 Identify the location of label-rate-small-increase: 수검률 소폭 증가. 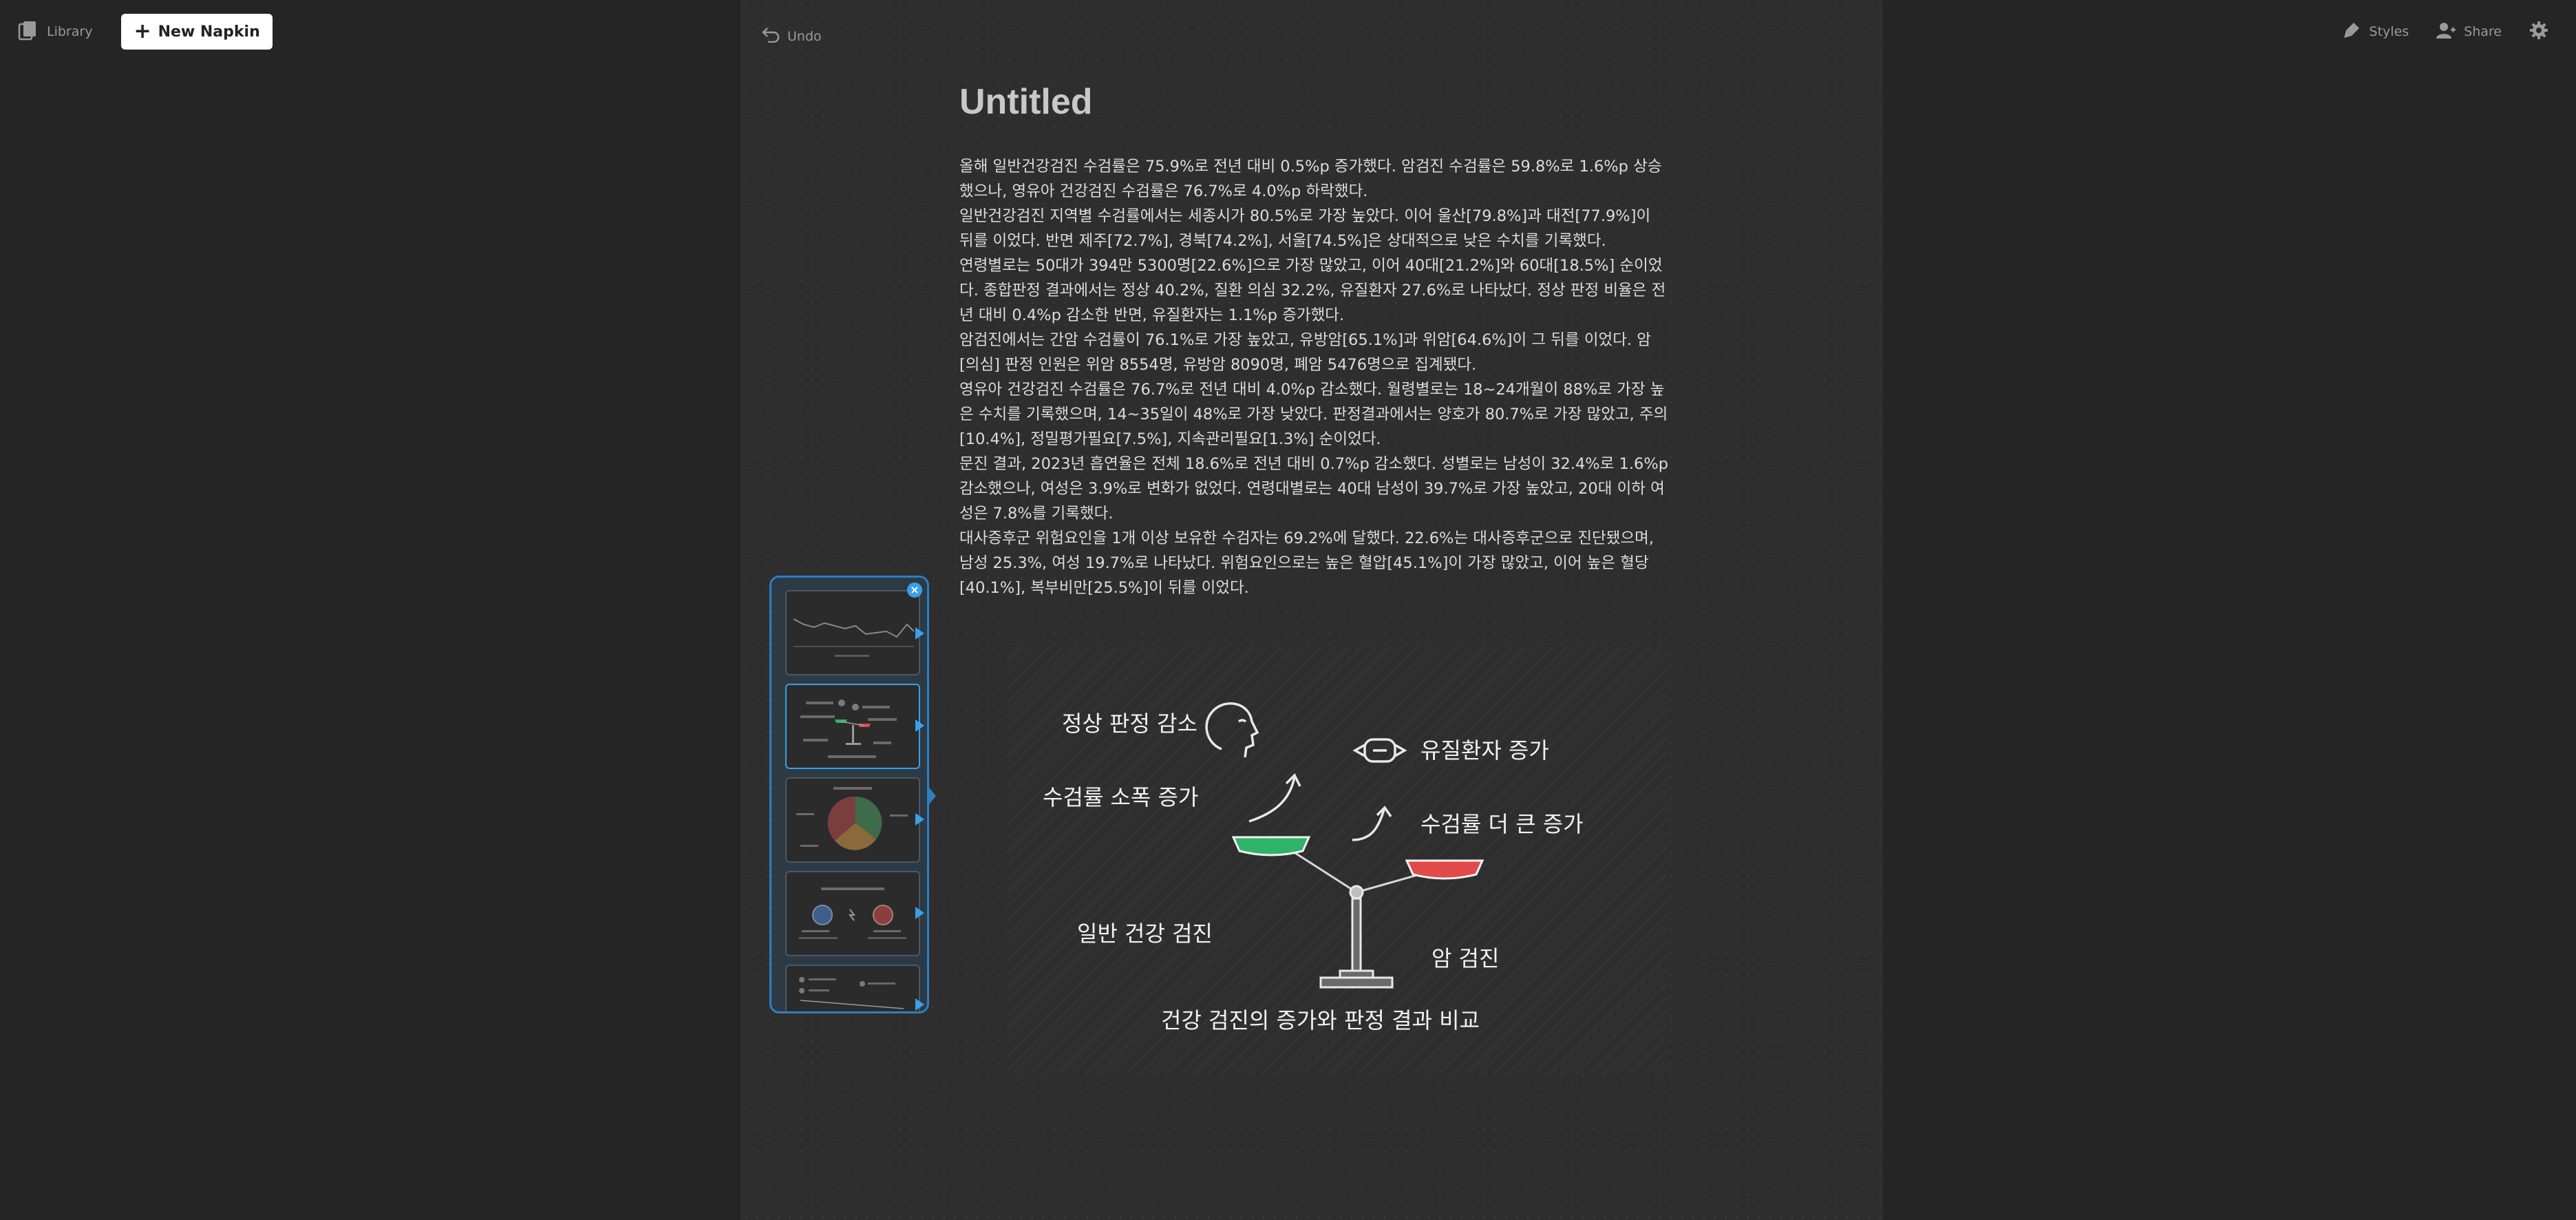
(1120, 797).